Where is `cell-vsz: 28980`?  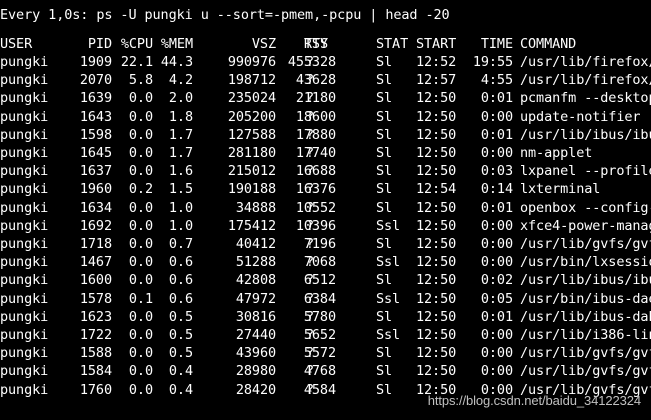
cell-vsz: 28980 is located at coordinates (255, 371).